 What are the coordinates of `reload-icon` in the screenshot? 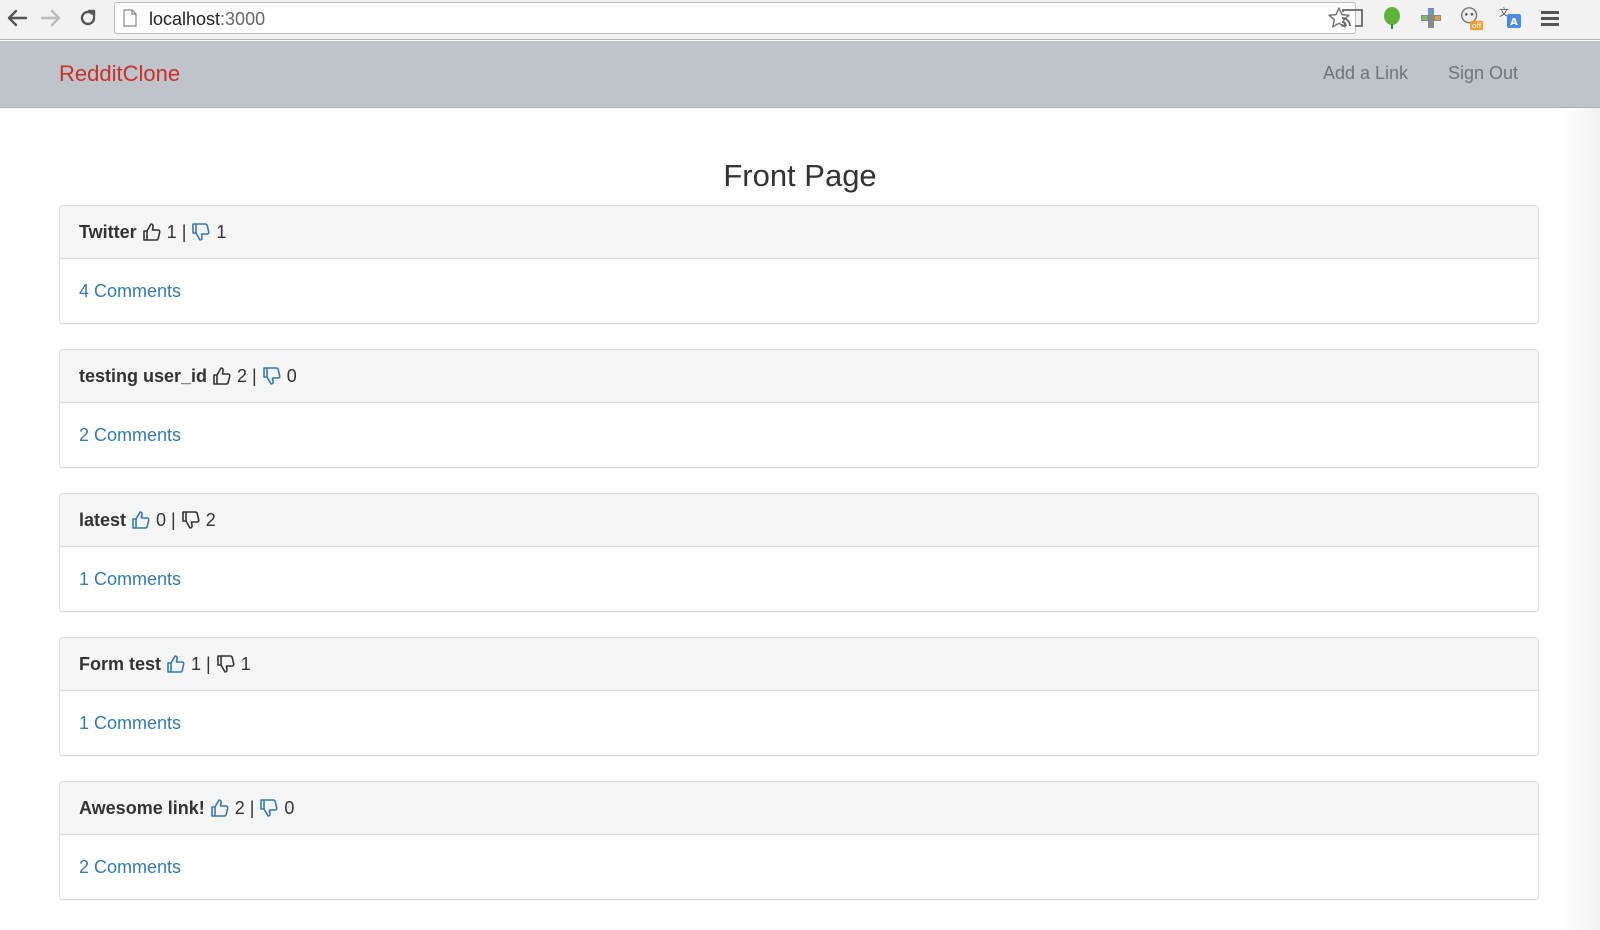 It's located at (88, 18).